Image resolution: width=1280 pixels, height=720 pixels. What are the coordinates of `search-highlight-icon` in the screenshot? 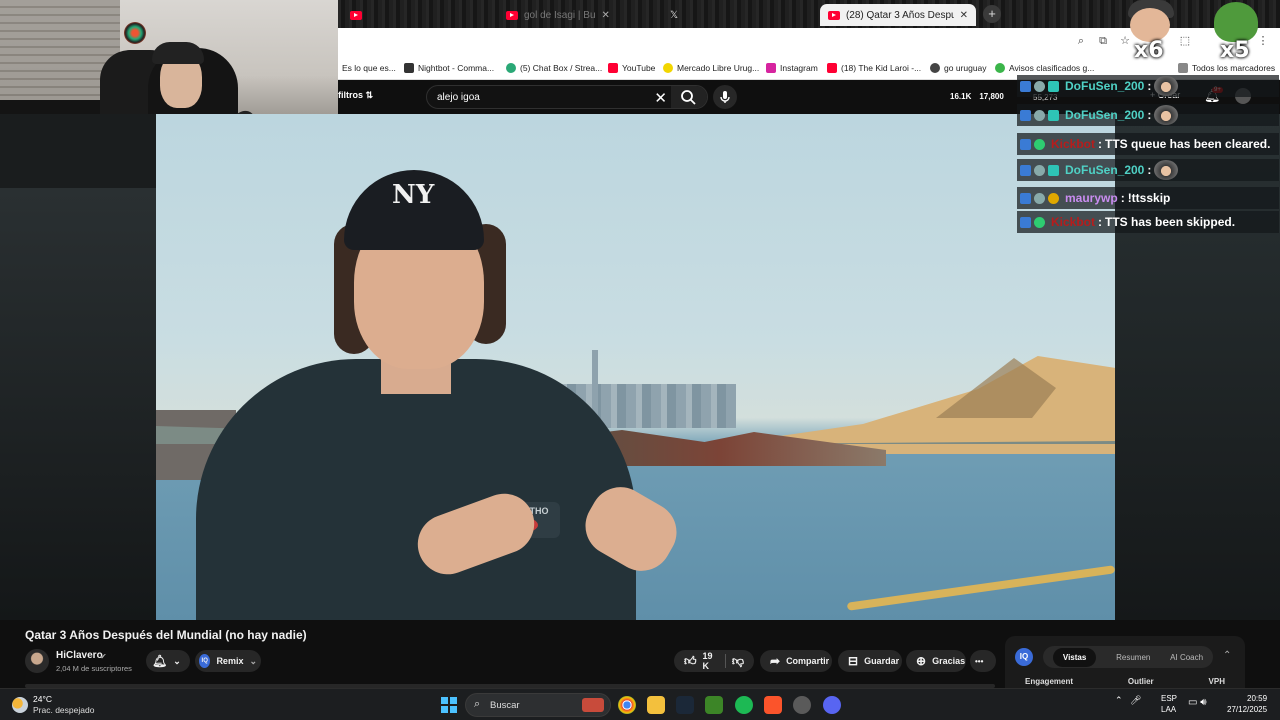 It's located at (593, 705).